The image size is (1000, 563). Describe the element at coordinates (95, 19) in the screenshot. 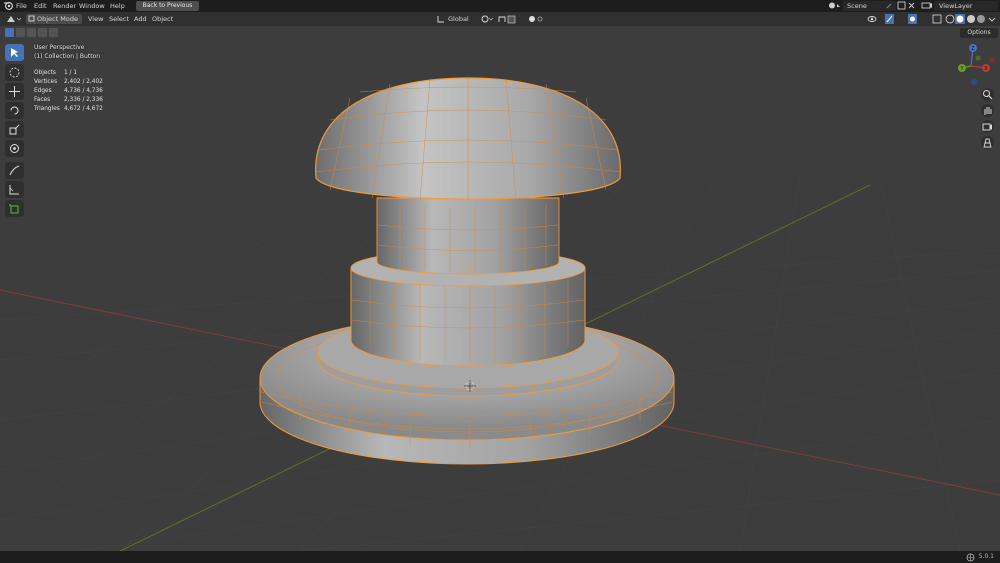

I see `view-menu: View` at that location.